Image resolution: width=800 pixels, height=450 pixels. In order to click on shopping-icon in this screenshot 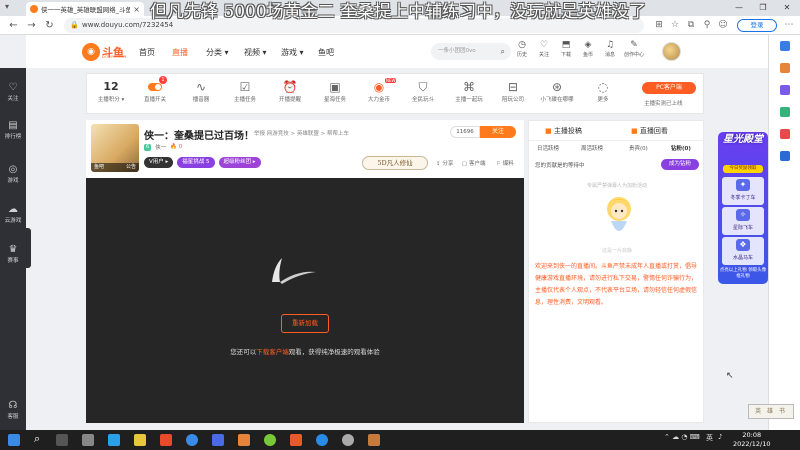, I will do `click(785, 68)`.